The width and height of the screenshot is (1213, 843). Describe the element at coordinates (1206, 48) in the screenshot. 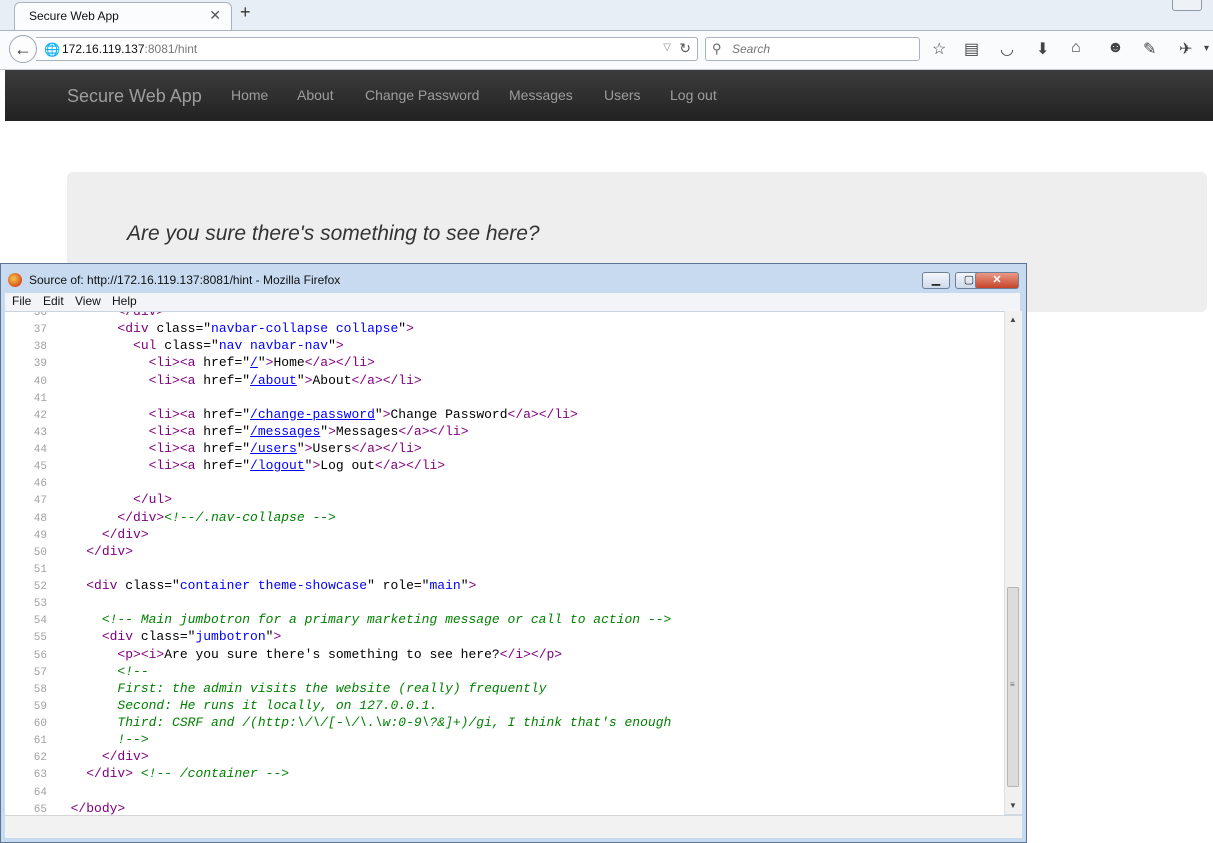

I see `overflow-menu-icon: ▾` at that location.